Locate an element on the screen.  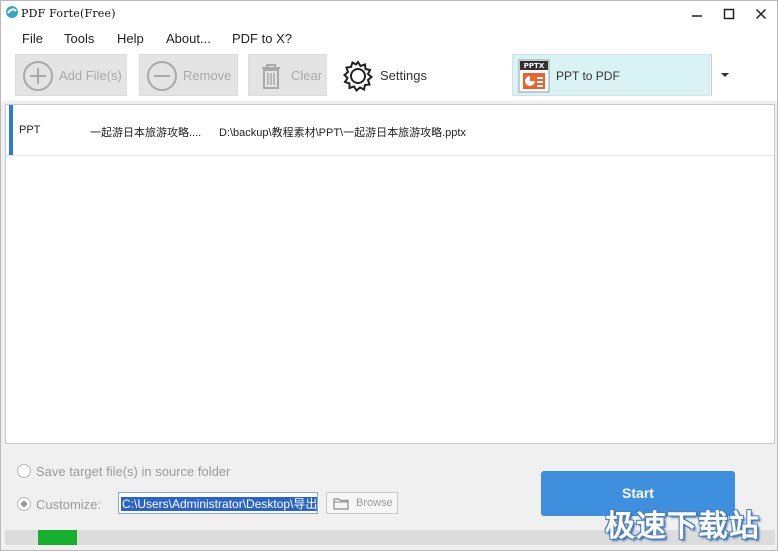
row-selection-bar is located at coordinates (11, 130).